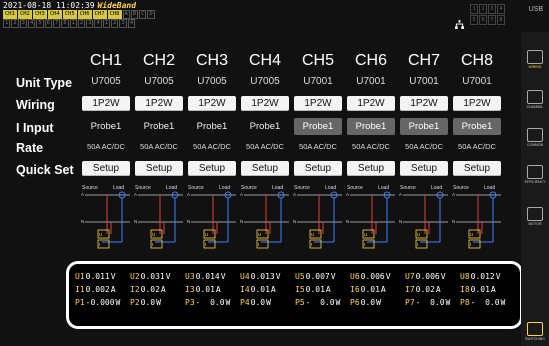 The width and height of the screenshot is (549, 346). I want to click on readout-value: 0.0, so click(368, 302).